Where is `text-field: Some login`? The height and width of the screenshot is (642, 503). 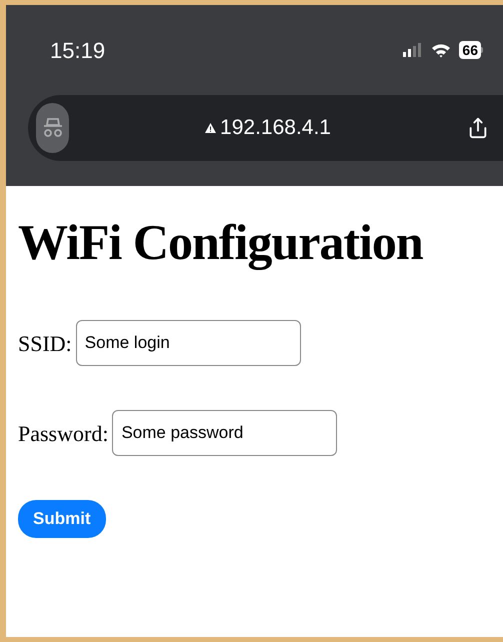
text-field: Some login is located at coordinates (188, 343).